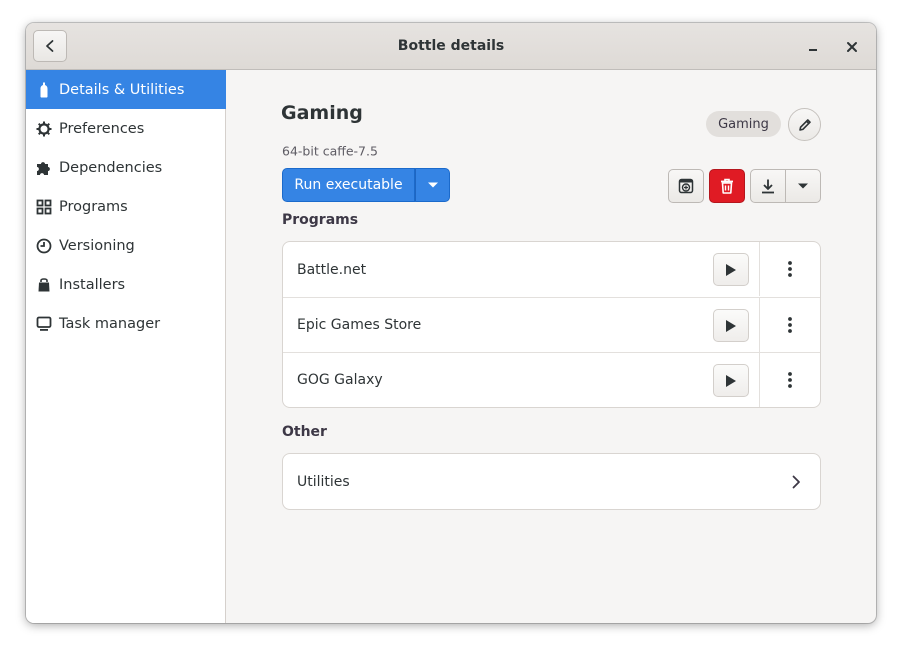 Image resolution: width=902 pixels, height=652 pixels. I want to click on sidebar-item-installers: Installers, so click(126, 284).